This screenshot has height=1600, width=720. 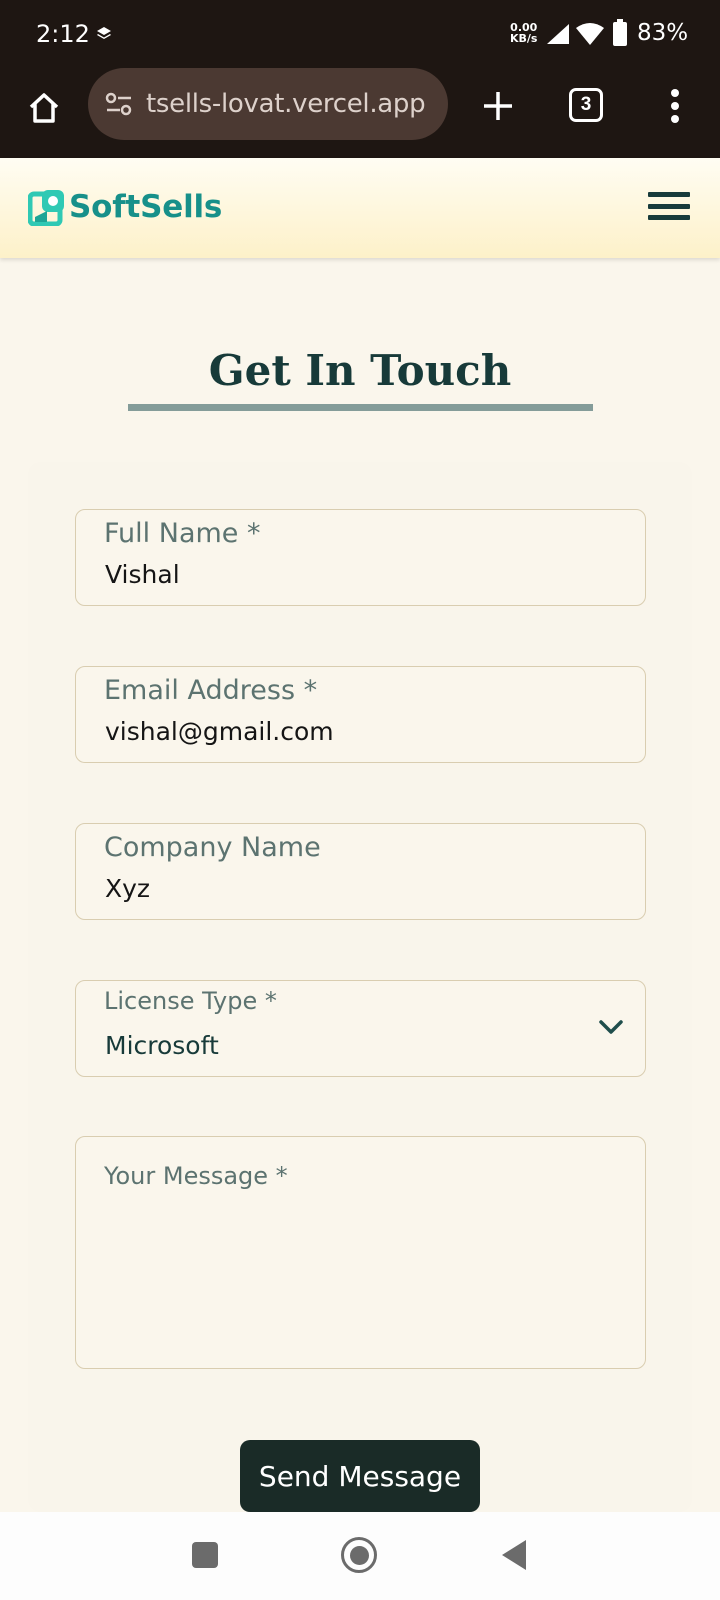 What do you see at coordinates (360, 714) in the screenshot?
I see `email-field: Email Address * vishal@gmail.com` at bounding box center [360, 714].